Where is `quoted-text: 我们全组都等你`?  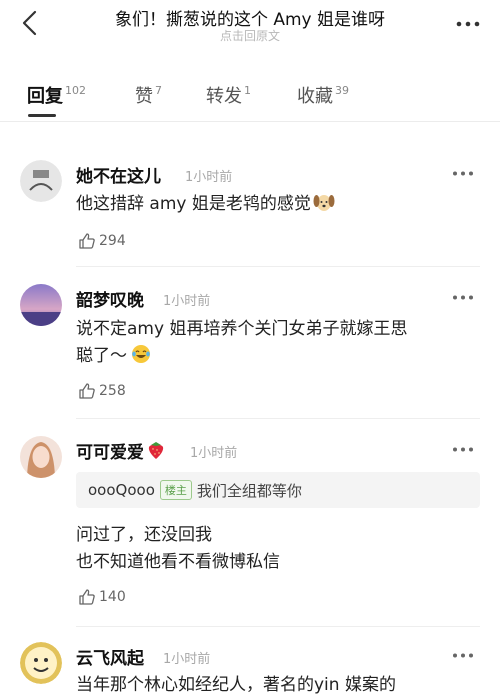
quoted-text: 我们全组都等你 is located at coordinates (249, 490).